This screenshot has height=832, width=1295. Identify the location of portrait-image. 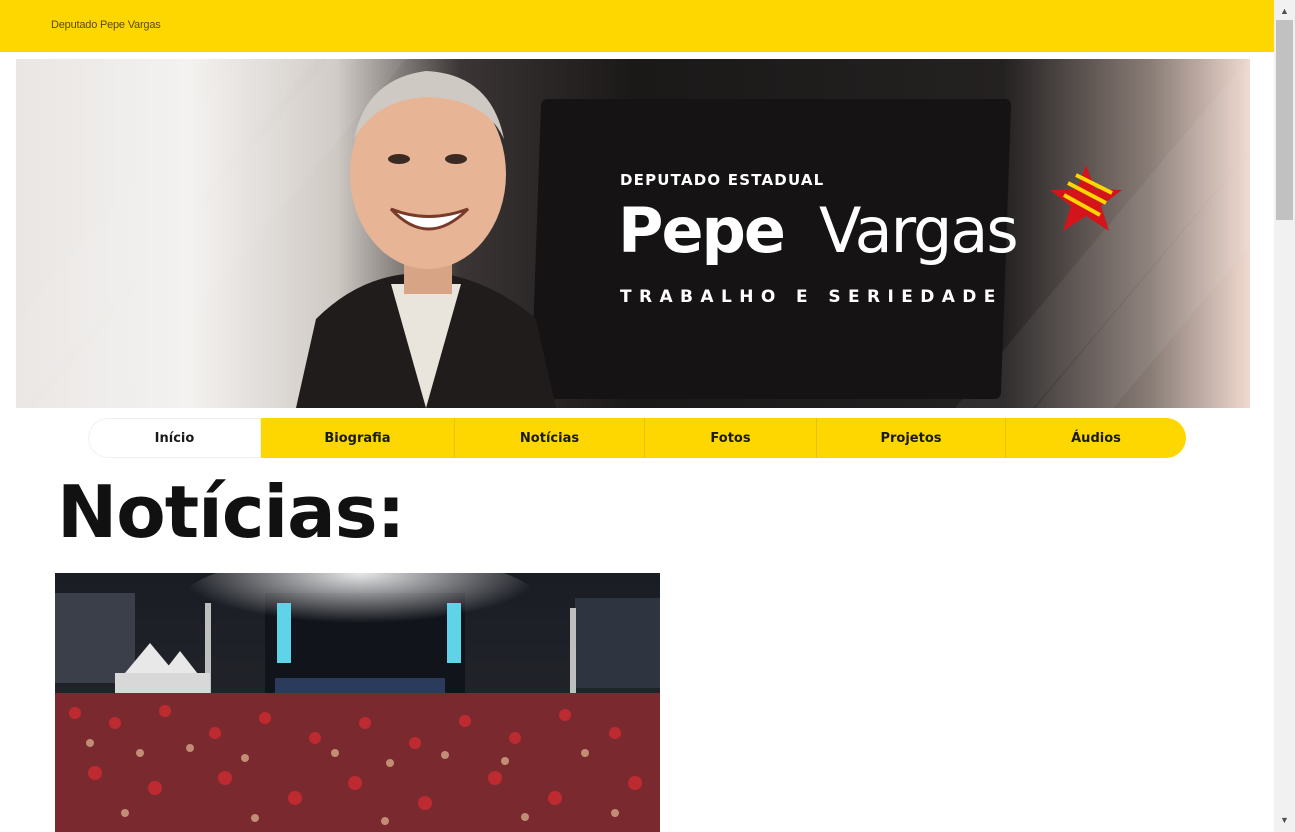
(426, 239).